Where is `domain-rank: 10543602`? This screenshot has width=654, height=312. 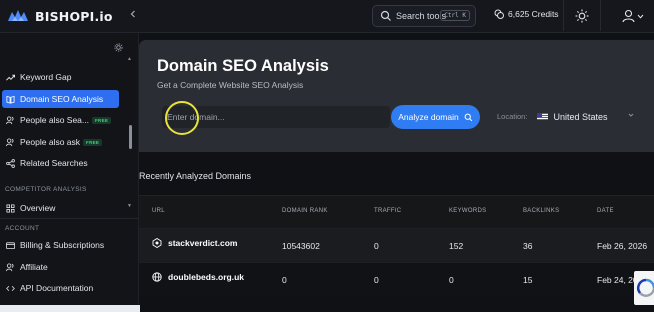
domain-rank: 10543602 is located at coordinates (301, 246).